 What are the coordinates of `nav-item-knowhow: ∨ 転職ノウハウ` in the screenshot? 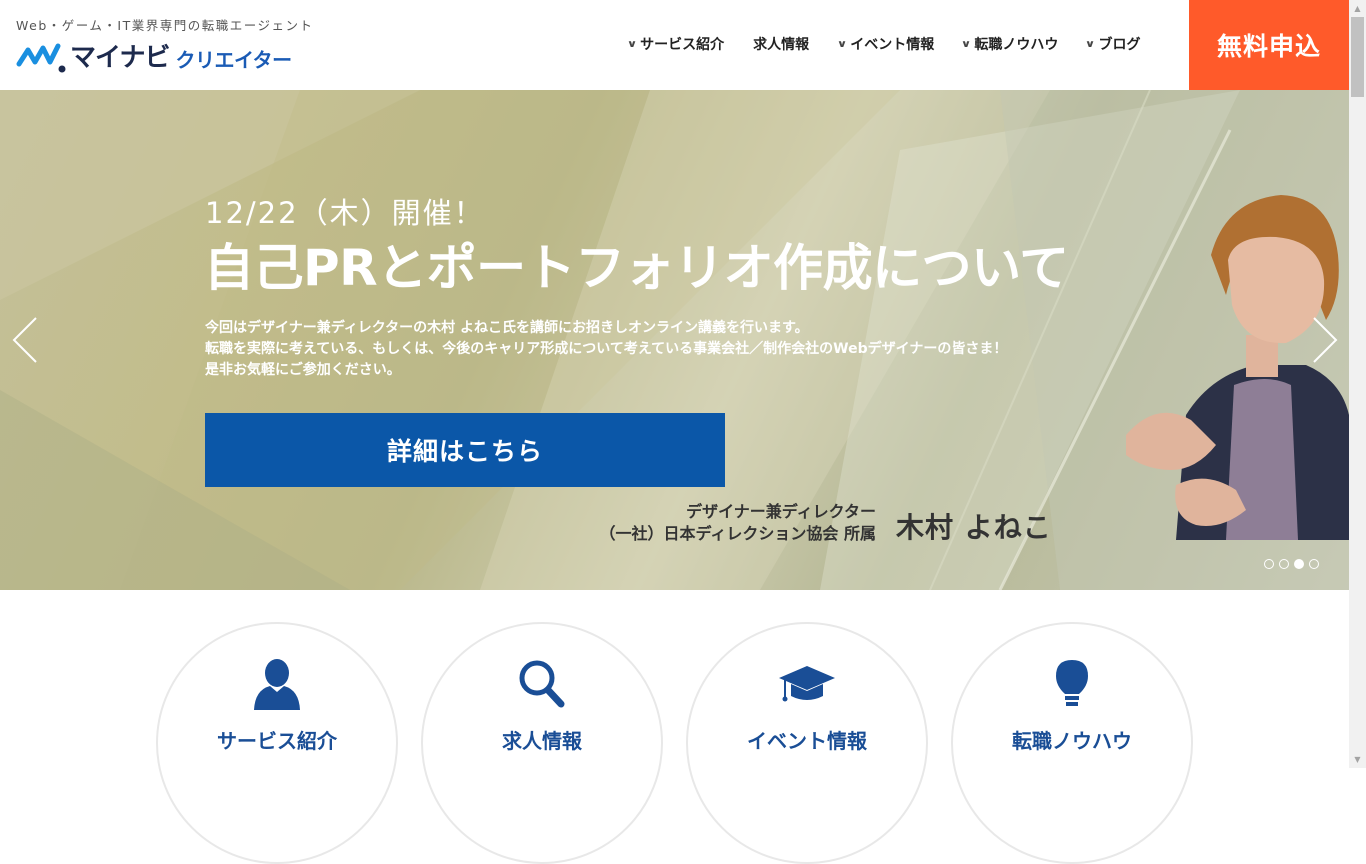 It's located at (1010, 44).